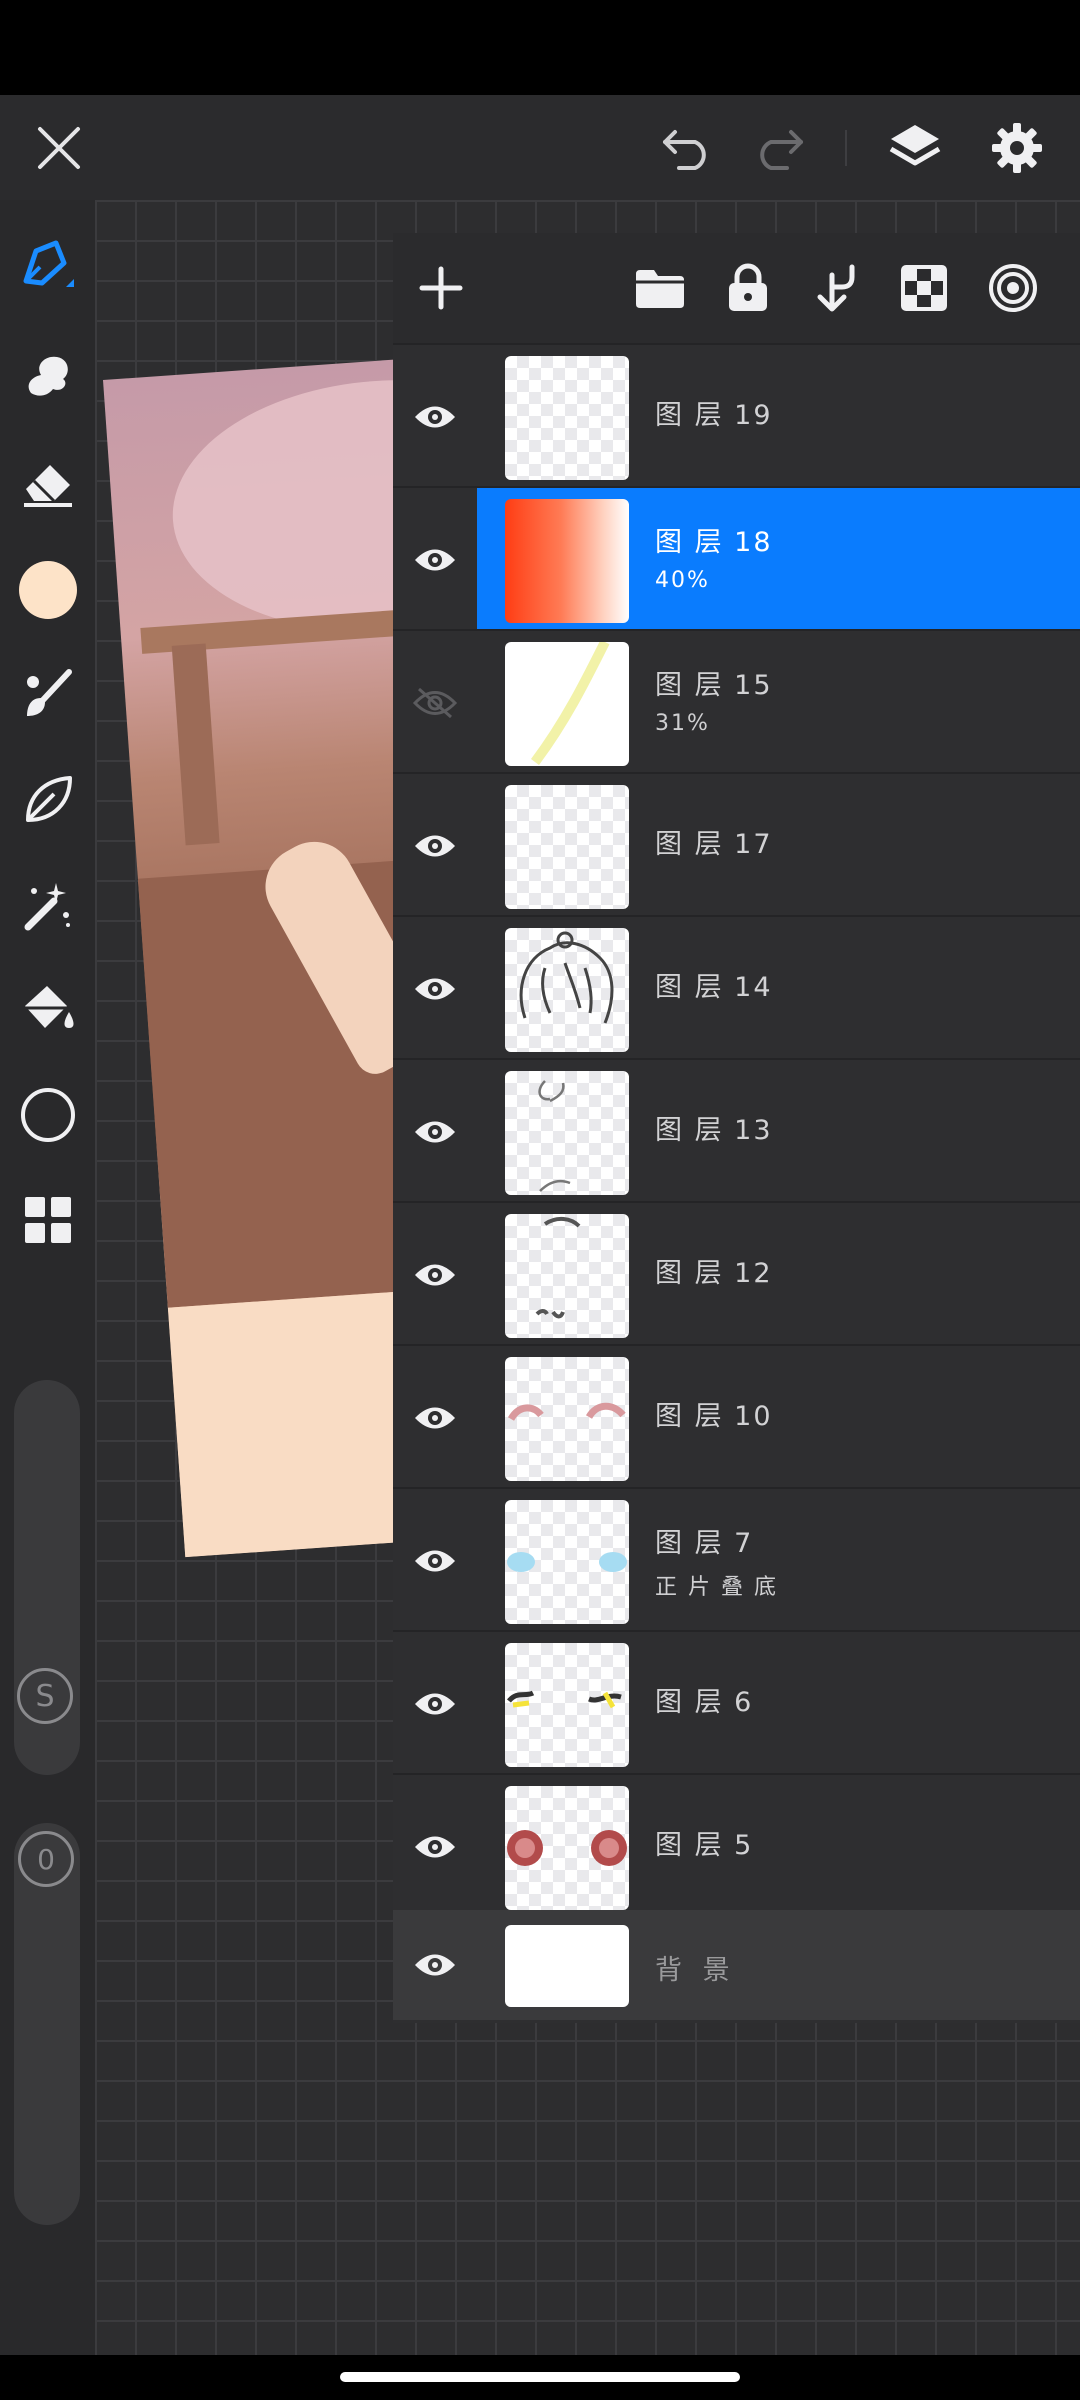  What do you see at coordinates (682, 723) in the screenshot?
I see `layer-opacity: 31%` at bounding box center [682, 723].